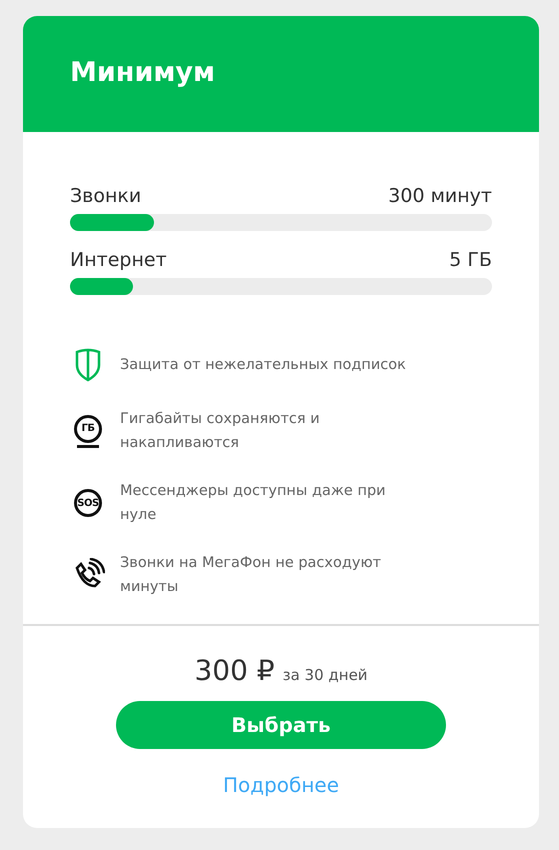  I want to click on price-amount: 300 ₽, so click(234, 670).